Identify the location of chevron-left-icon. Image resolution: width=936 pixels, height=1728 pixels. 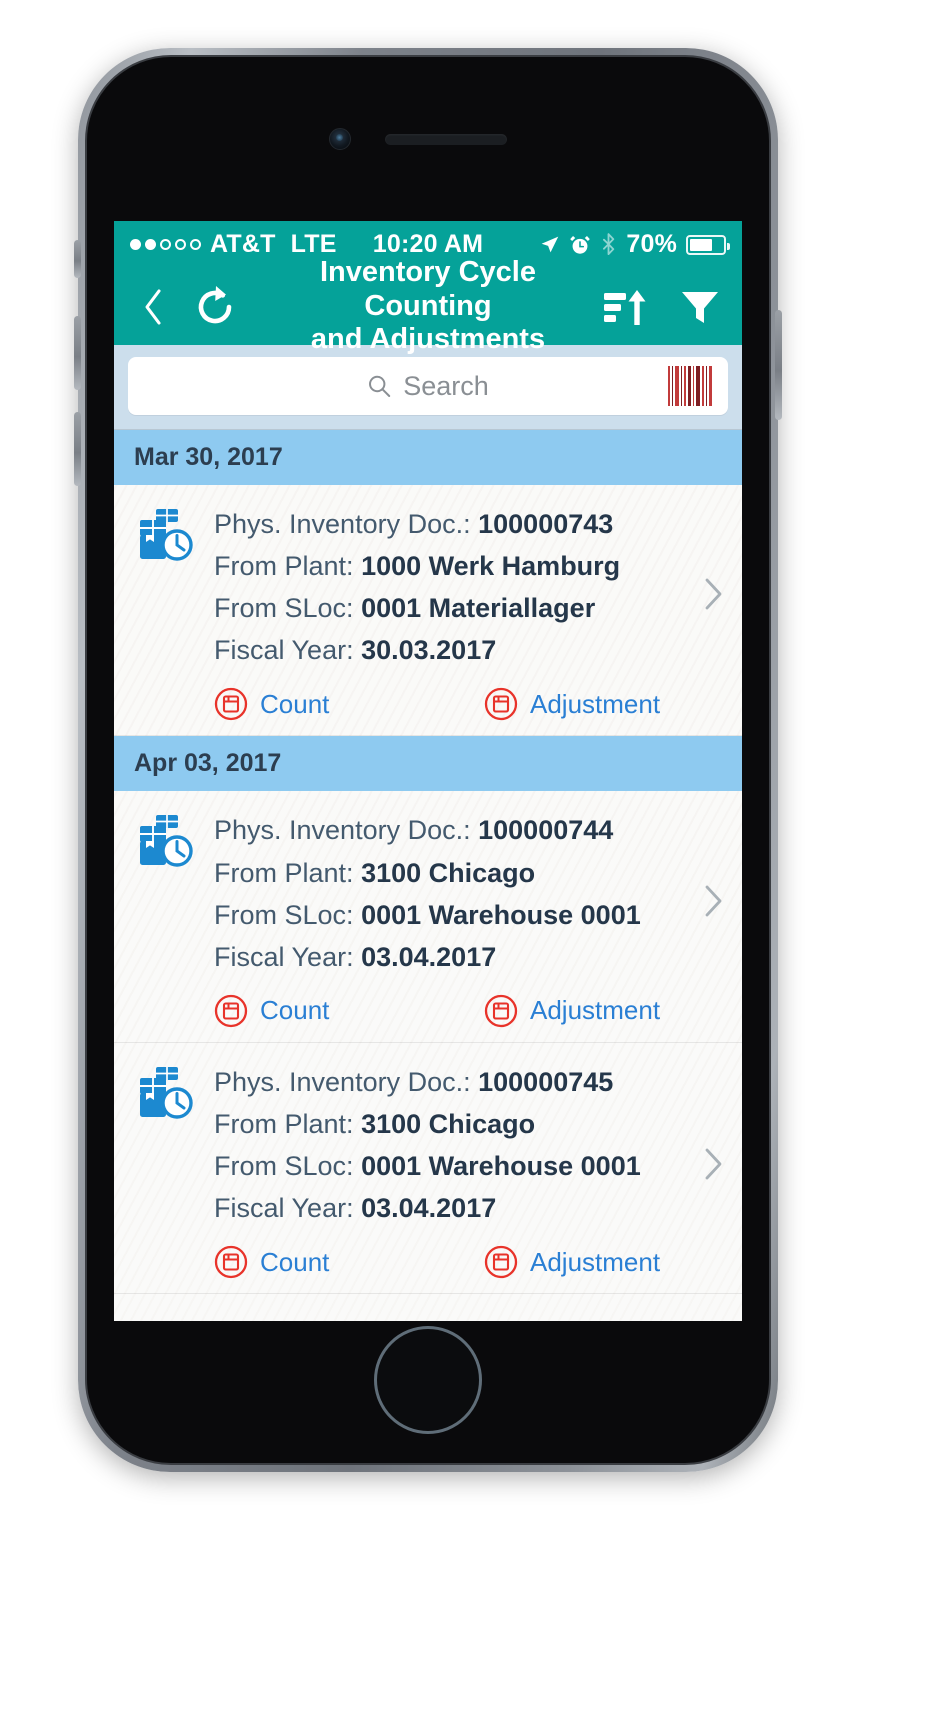
(153, 306).